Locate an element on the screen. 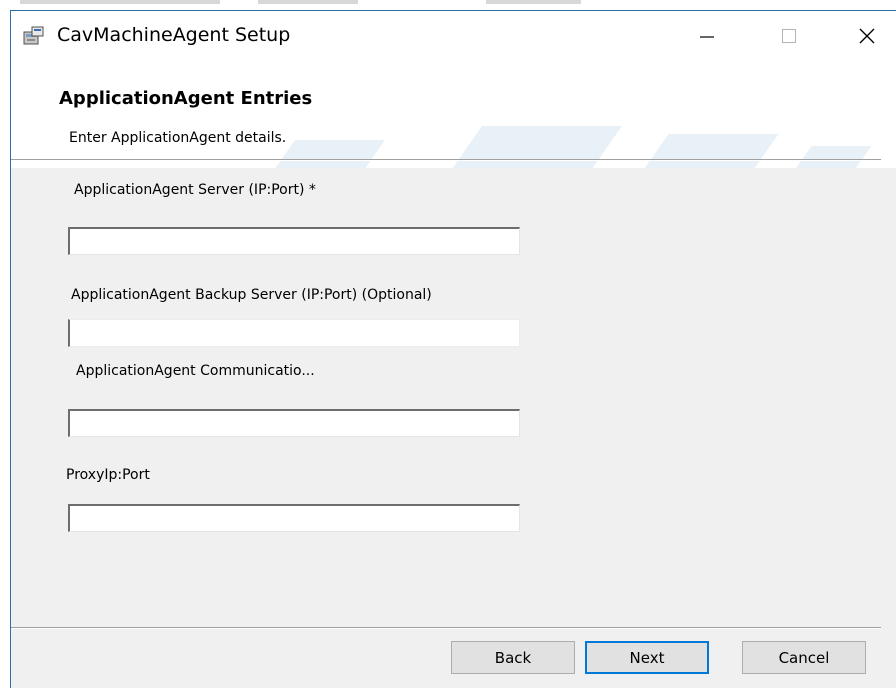 This screenshot has height=688, width=896. close-icon is located at coordinates (867, 35).